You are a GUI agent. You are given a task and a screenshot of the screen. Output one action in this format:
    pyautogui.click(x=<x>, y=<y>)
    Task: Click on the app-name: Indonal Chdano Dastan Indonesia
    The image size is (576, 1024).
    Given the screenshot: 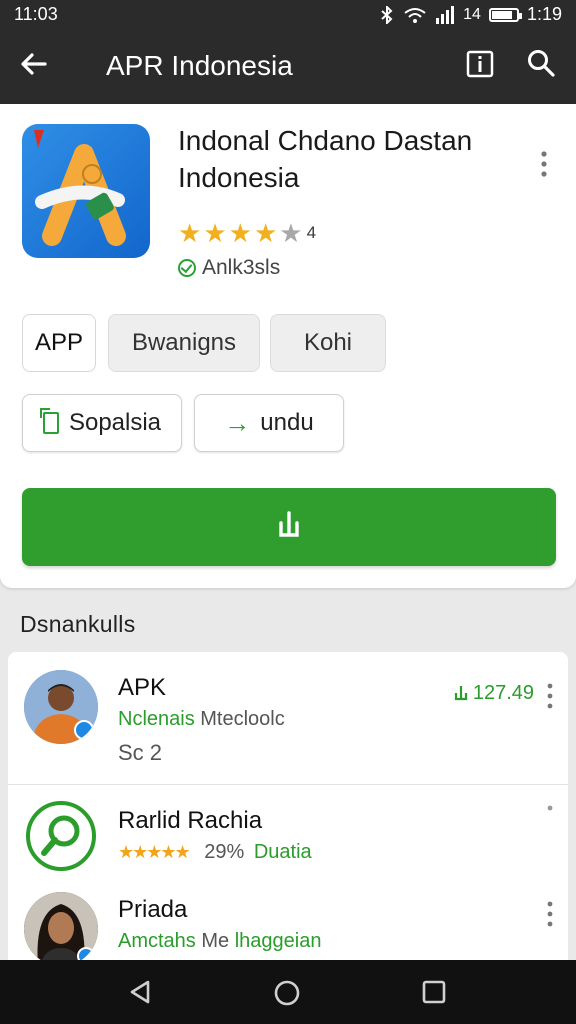 What is the action you would take?
    pyautogui.click(x=325, y=159)
    